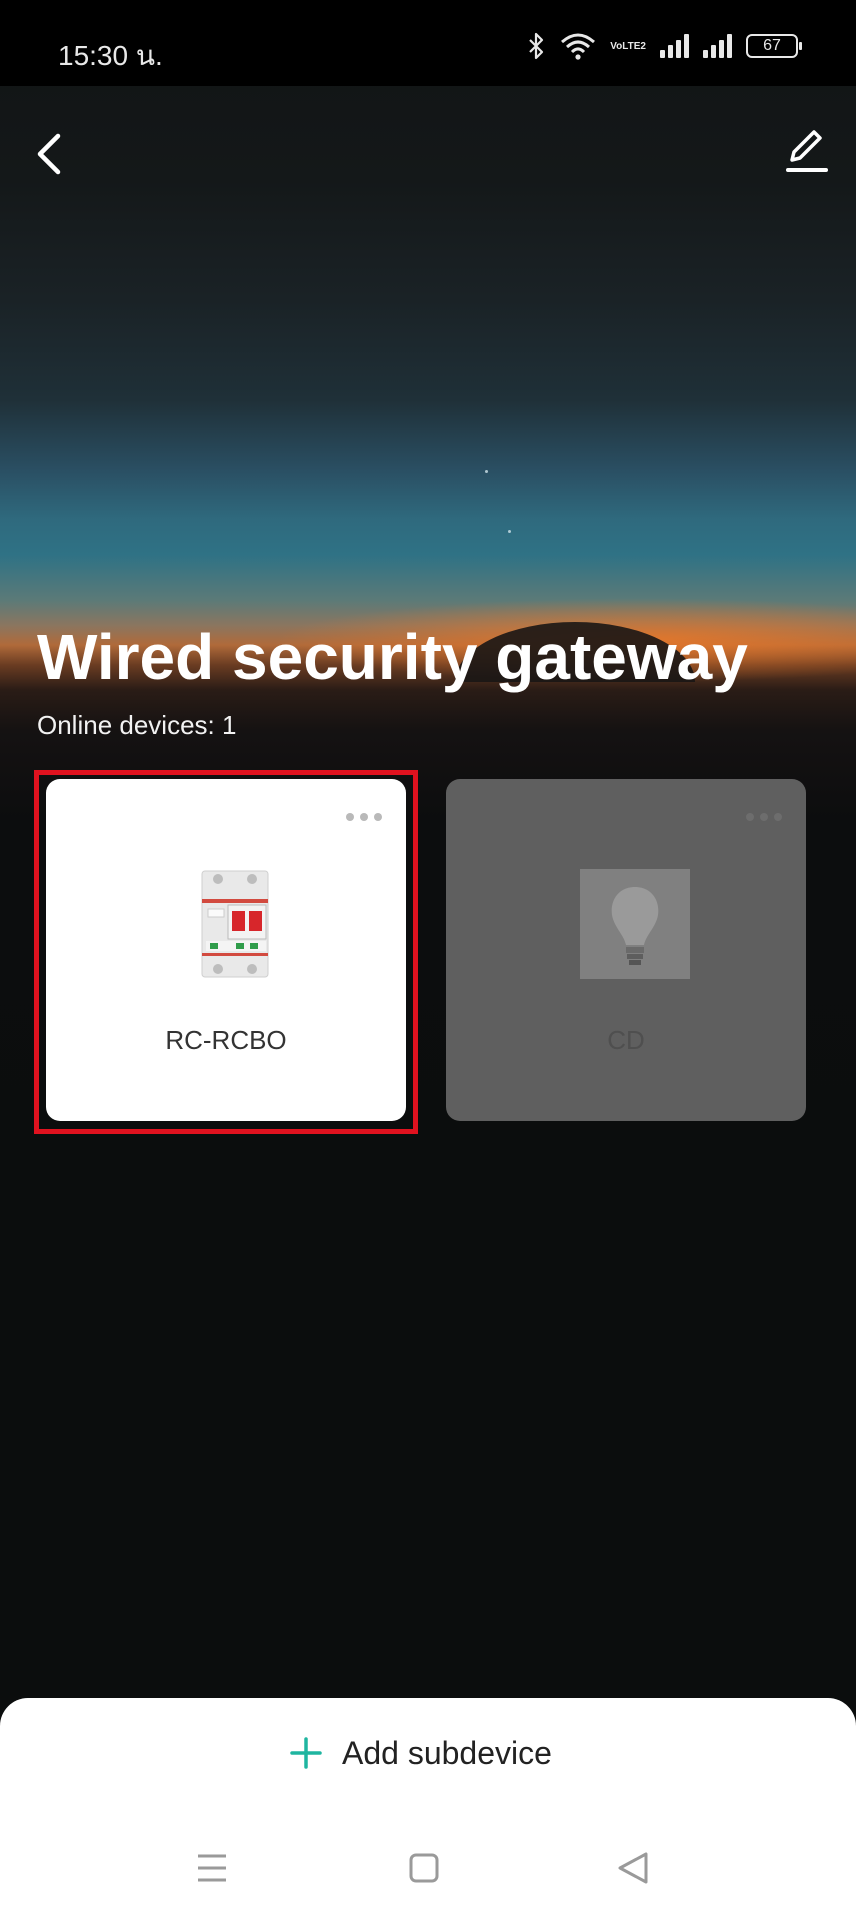  I want to click on pencil-icon, so click(807, 151).